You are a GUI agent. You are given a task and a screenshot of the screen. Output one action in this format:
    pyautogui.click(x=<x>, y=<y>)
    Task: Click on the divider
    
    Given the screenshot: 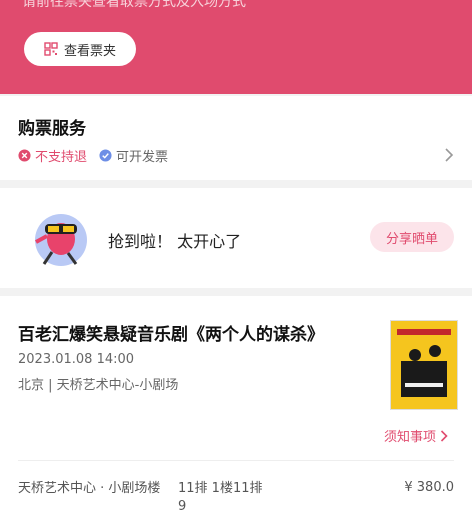 What is the action you would take?
    pyautogui.click(x=236, y=460)
    